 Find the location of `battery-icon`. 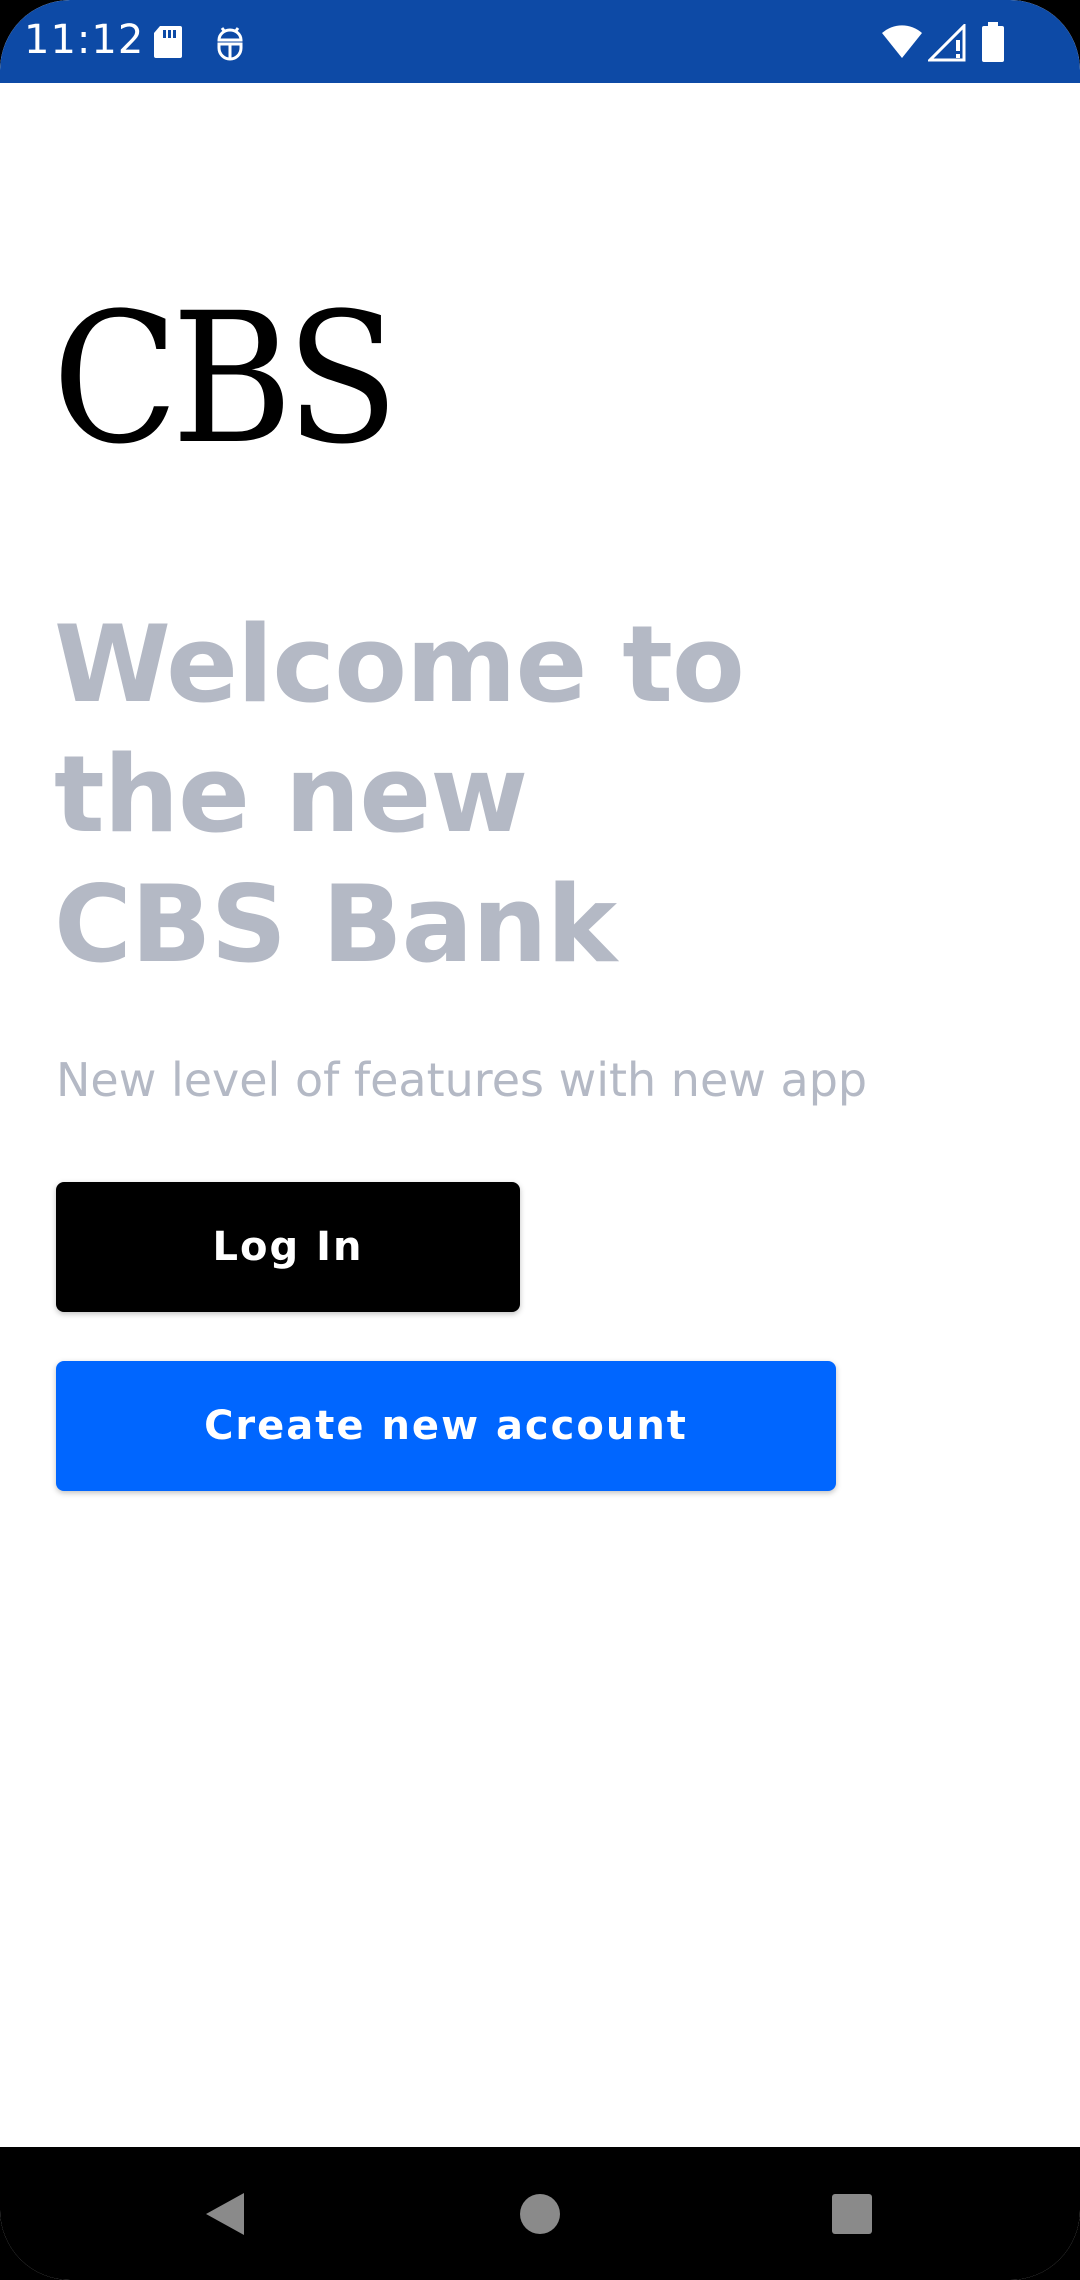

battery-icon is located at coordinates (993, 44).